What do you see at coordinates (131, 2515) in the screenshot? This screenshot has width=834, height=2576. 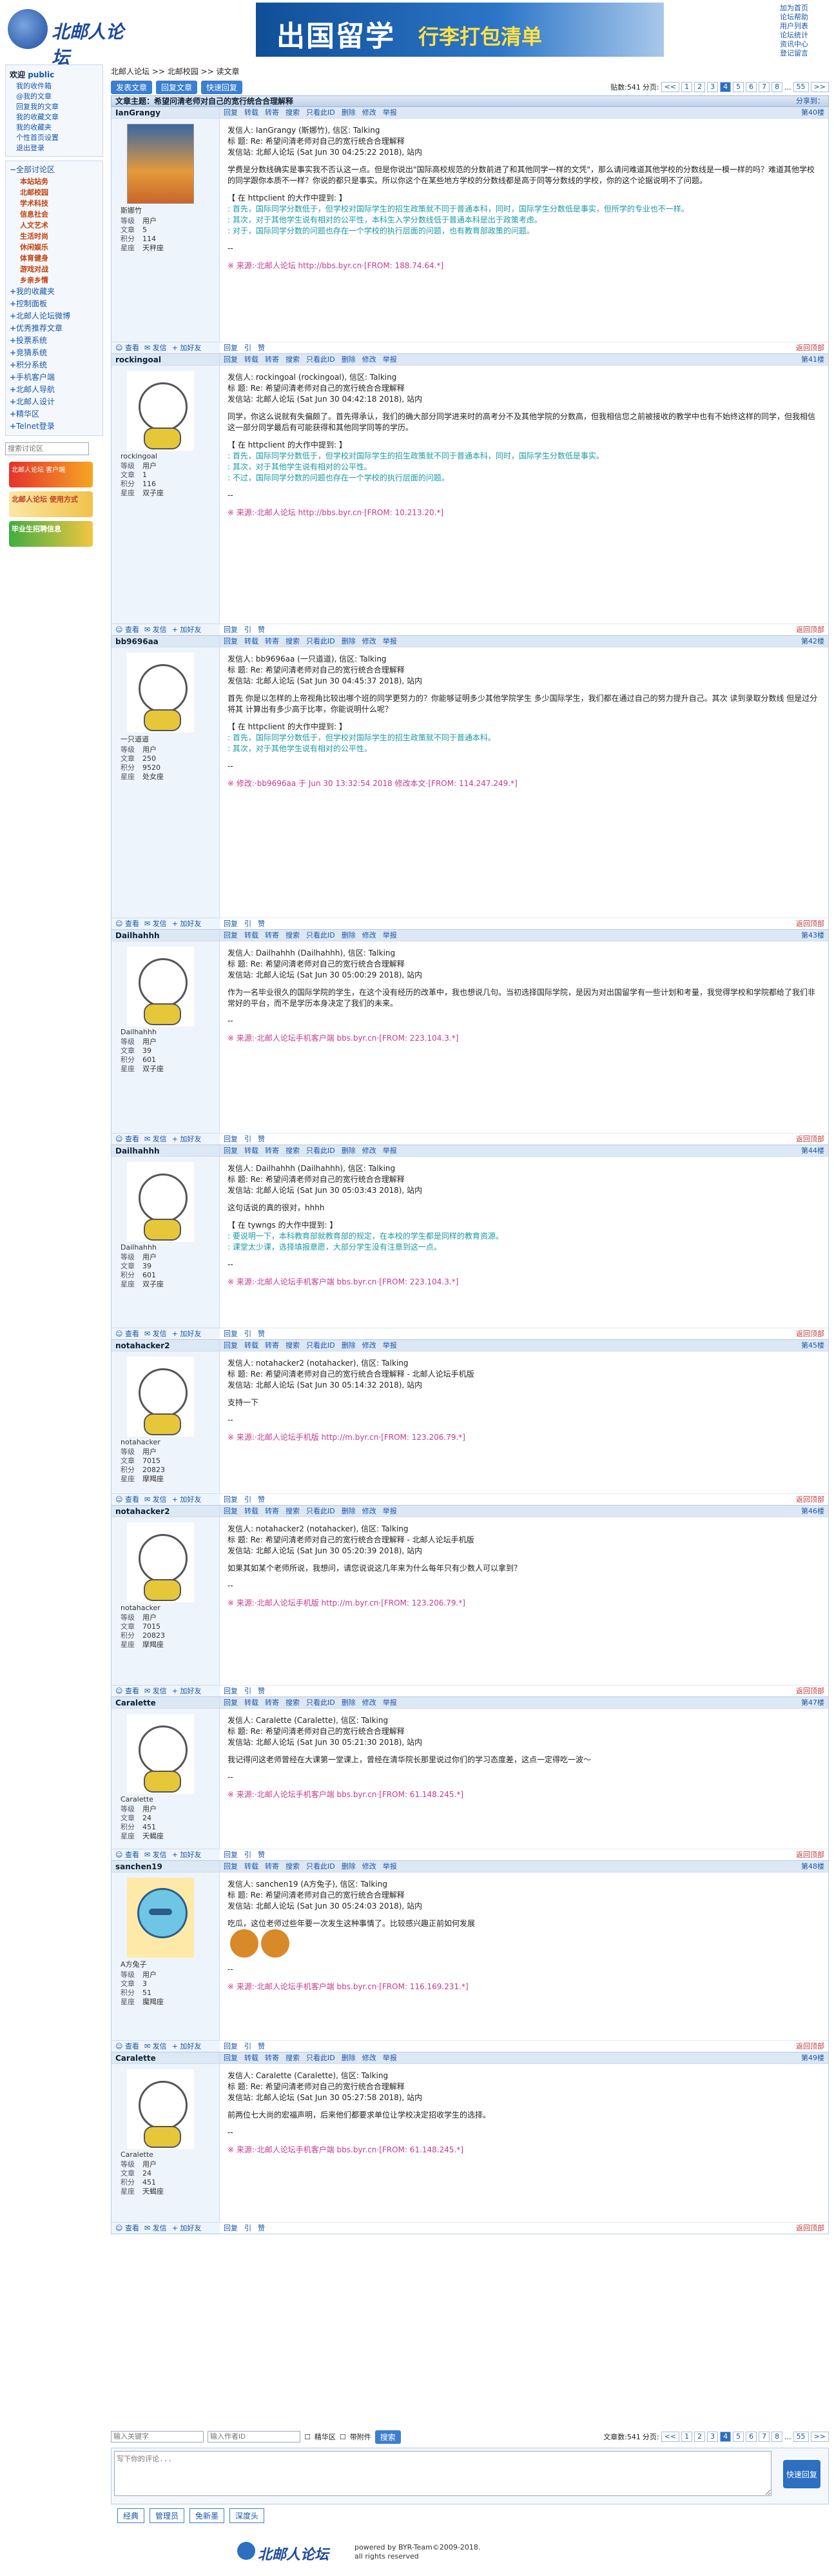 I see `footer-link: 经典` at bounding box center [131, 2515].